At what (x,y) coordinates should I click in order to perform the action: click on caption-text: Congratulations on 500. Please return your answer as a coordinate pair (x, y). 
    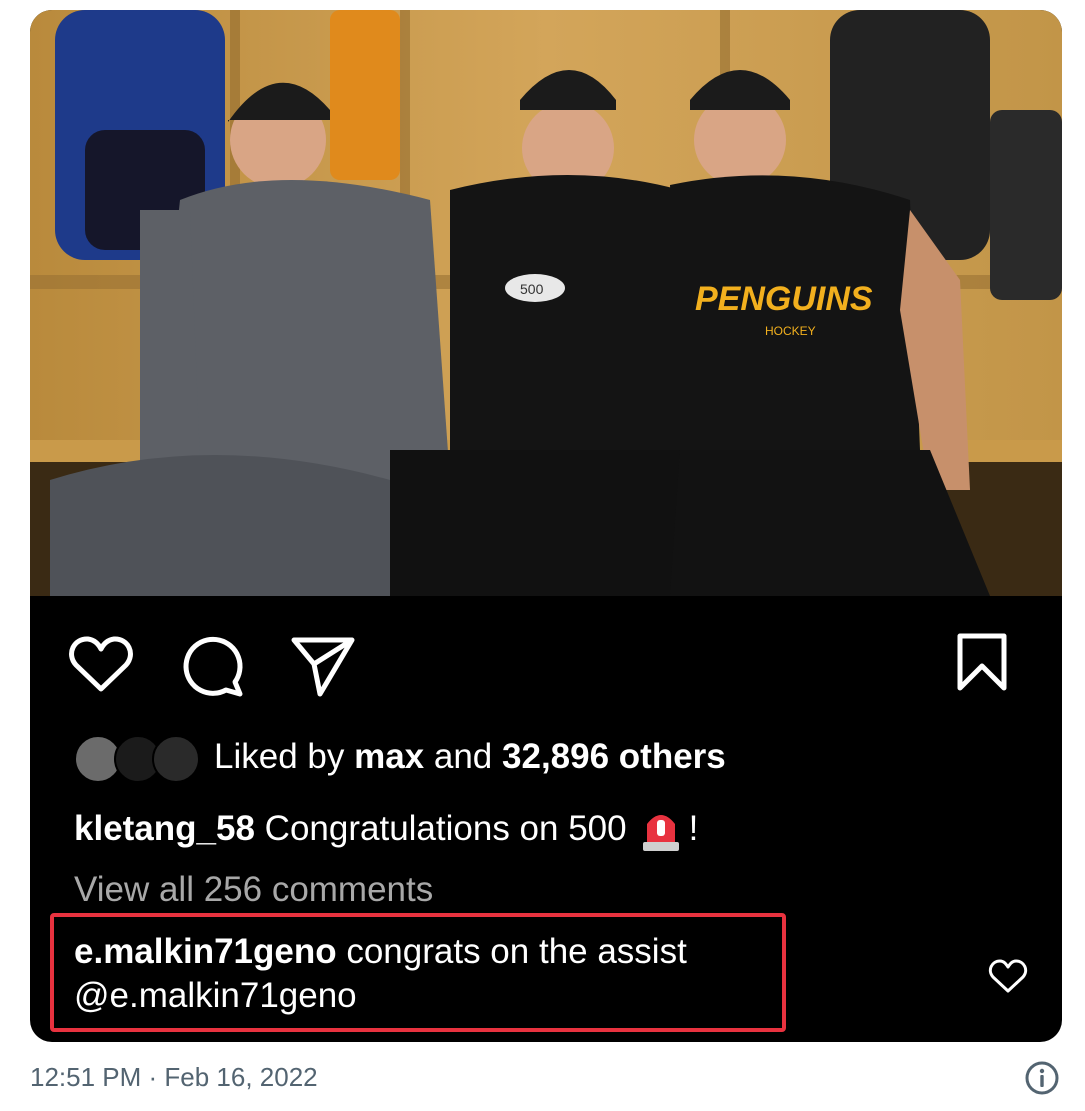
    Looking at the image, I should click on (445, 828).